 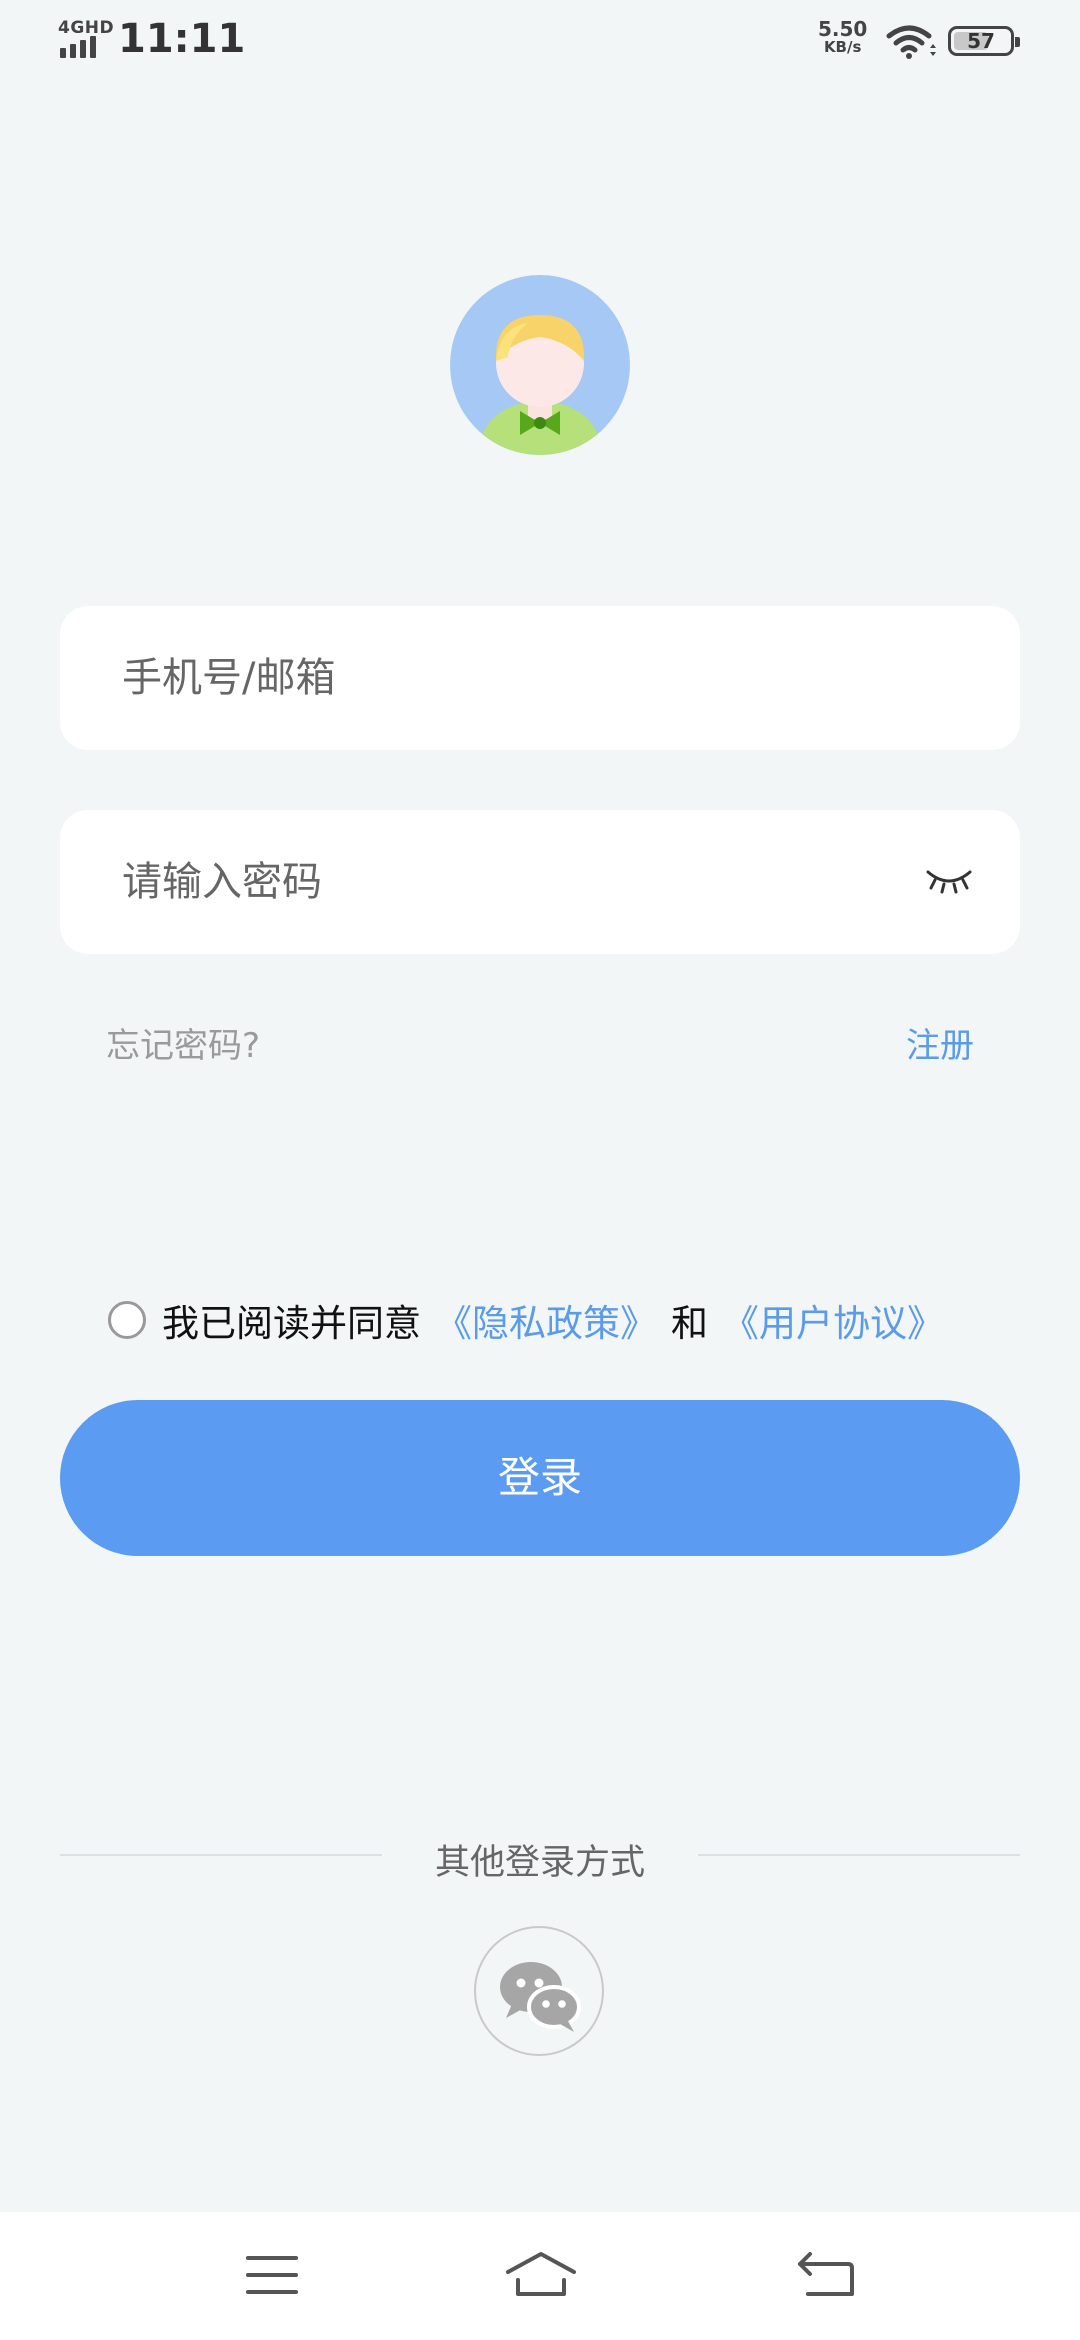 I want to click on back-icon, so click(x=826, y=2275).